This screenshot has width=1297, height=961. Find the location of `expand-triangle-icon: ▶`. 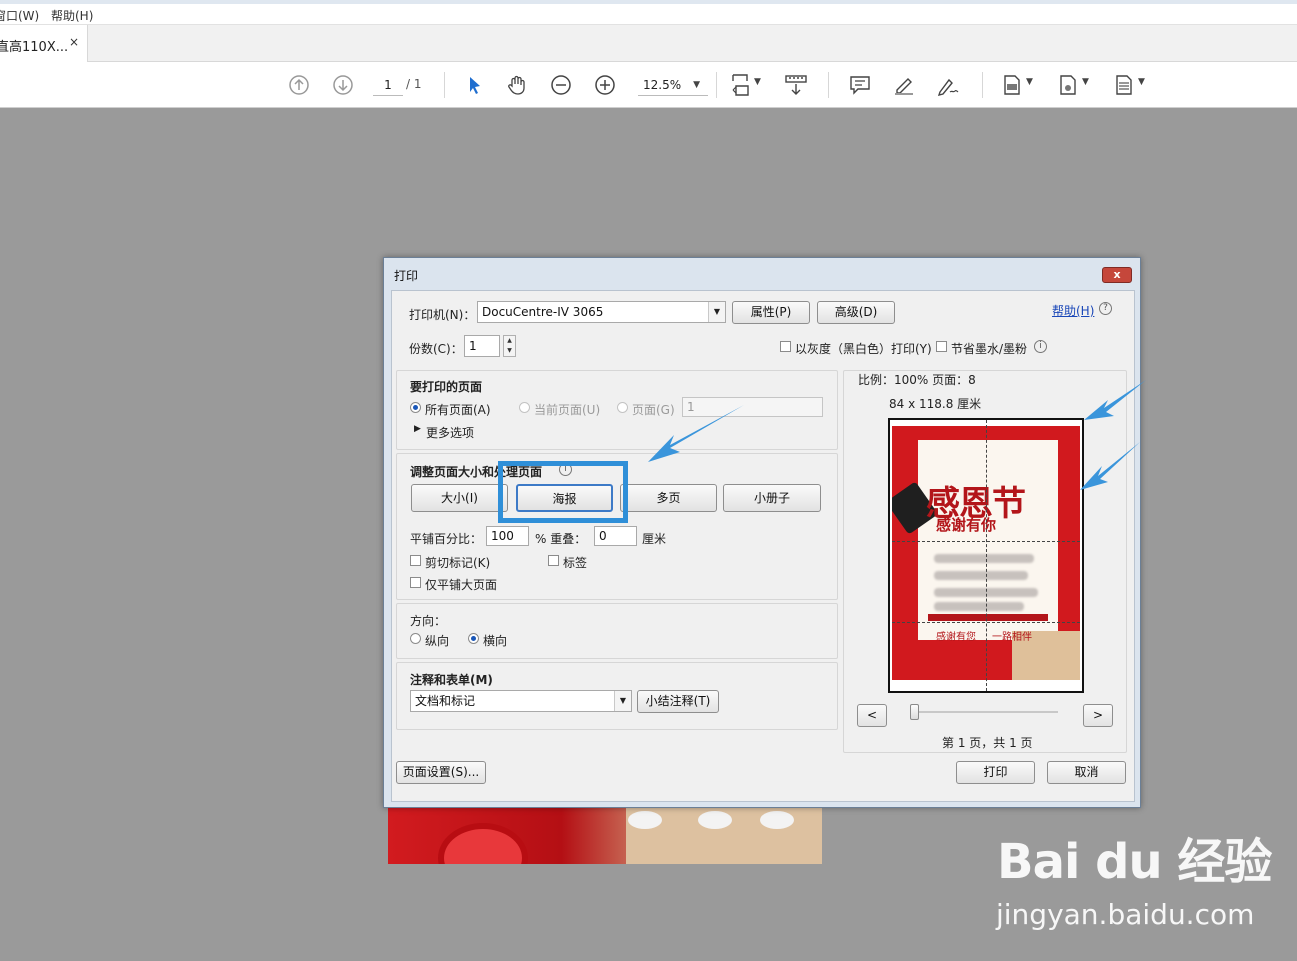

expand-triangle-icon: ▶ is located at coordinates (417, 429).